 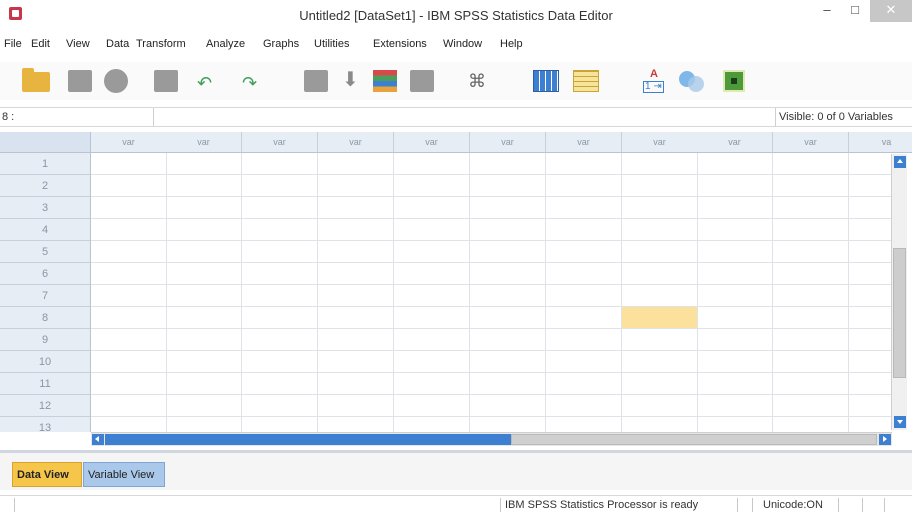 What do you see at coordinates (78, 44) in the screenshot?
I see `menu-view: View` at bounding box center [78, 44].